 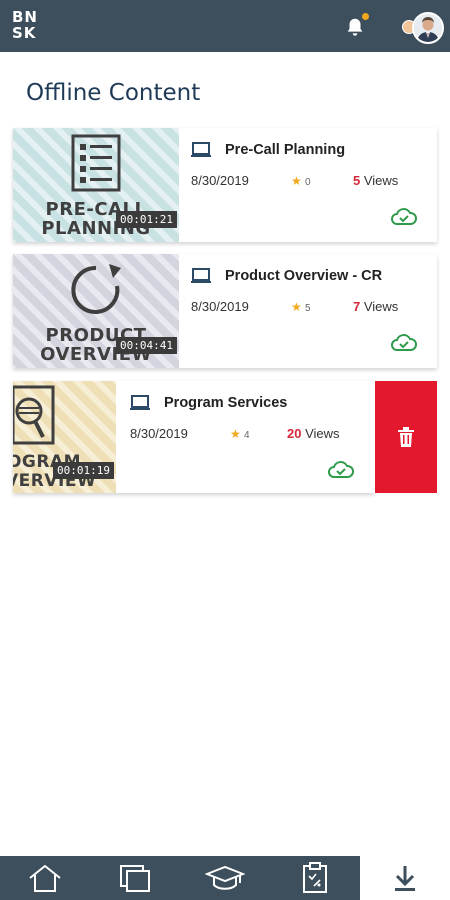 I want to click on bottom-navigation, so click(x=225, y=878).